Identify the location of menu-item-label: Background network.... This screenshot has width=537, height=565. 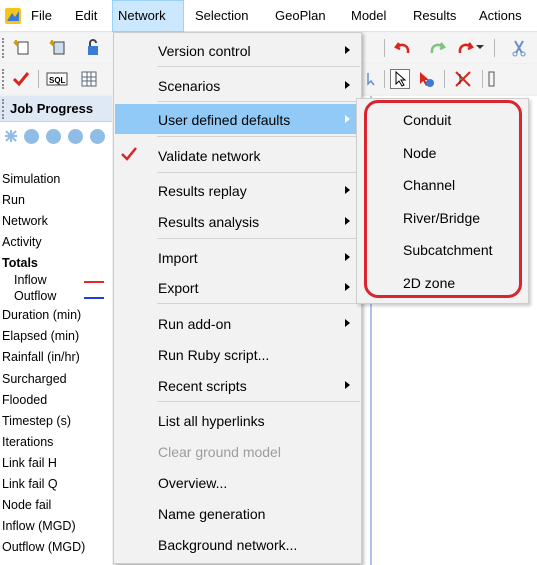
(228, 545).